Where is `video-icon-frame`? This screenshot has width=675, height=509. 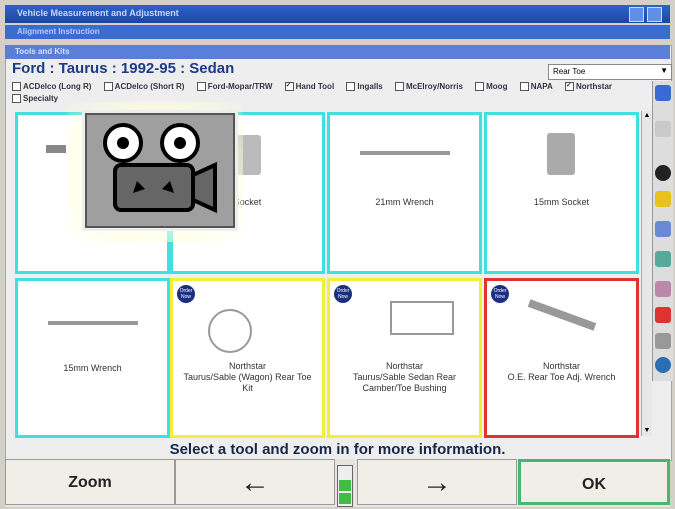
video-icon-frame is located at coordinates (160, 170).